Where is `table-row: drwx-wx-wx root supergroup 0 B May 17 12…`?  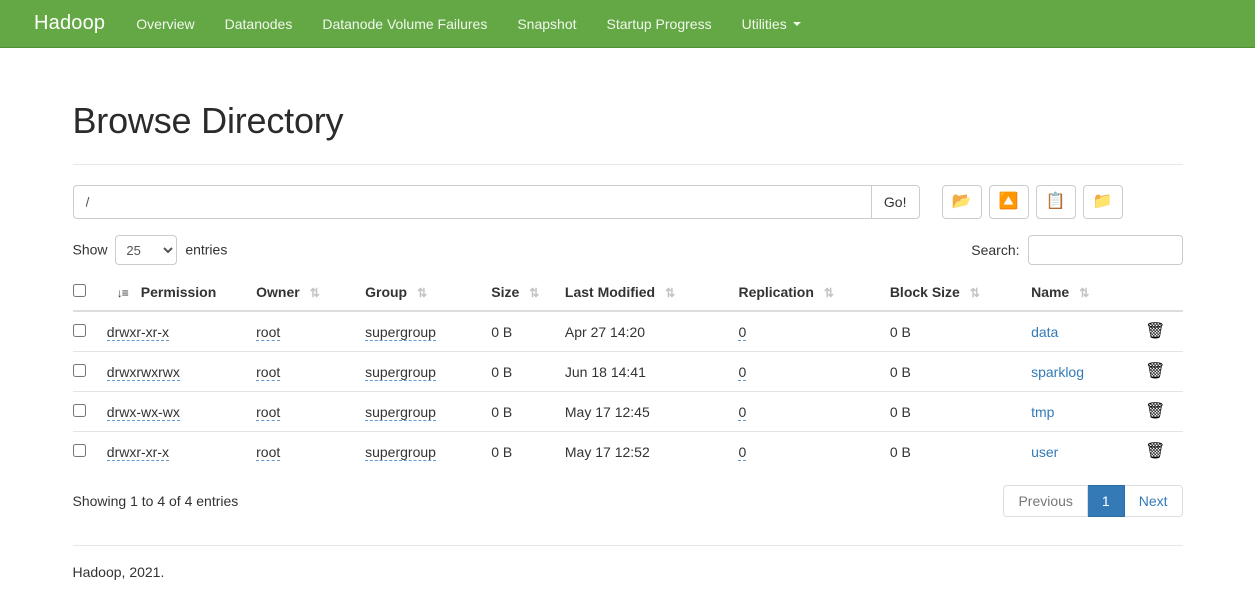
table-row: drwx-wx-wx root supergroup 0 B May 17 12… is located at coordinates (627, 411).